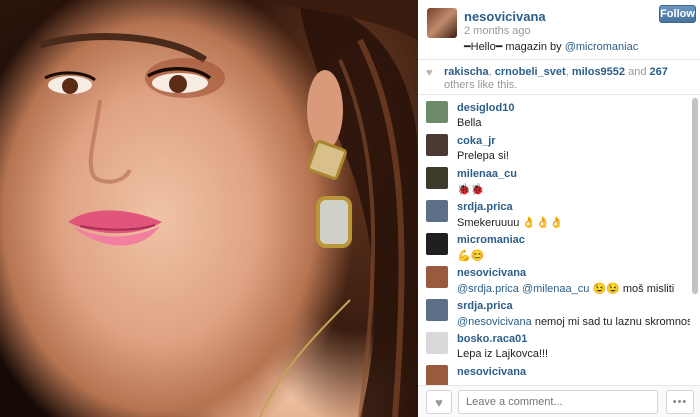  Describe the element at coordinates (695, 196) in the screenshot. I see `scrollbar-thumb` at that location.